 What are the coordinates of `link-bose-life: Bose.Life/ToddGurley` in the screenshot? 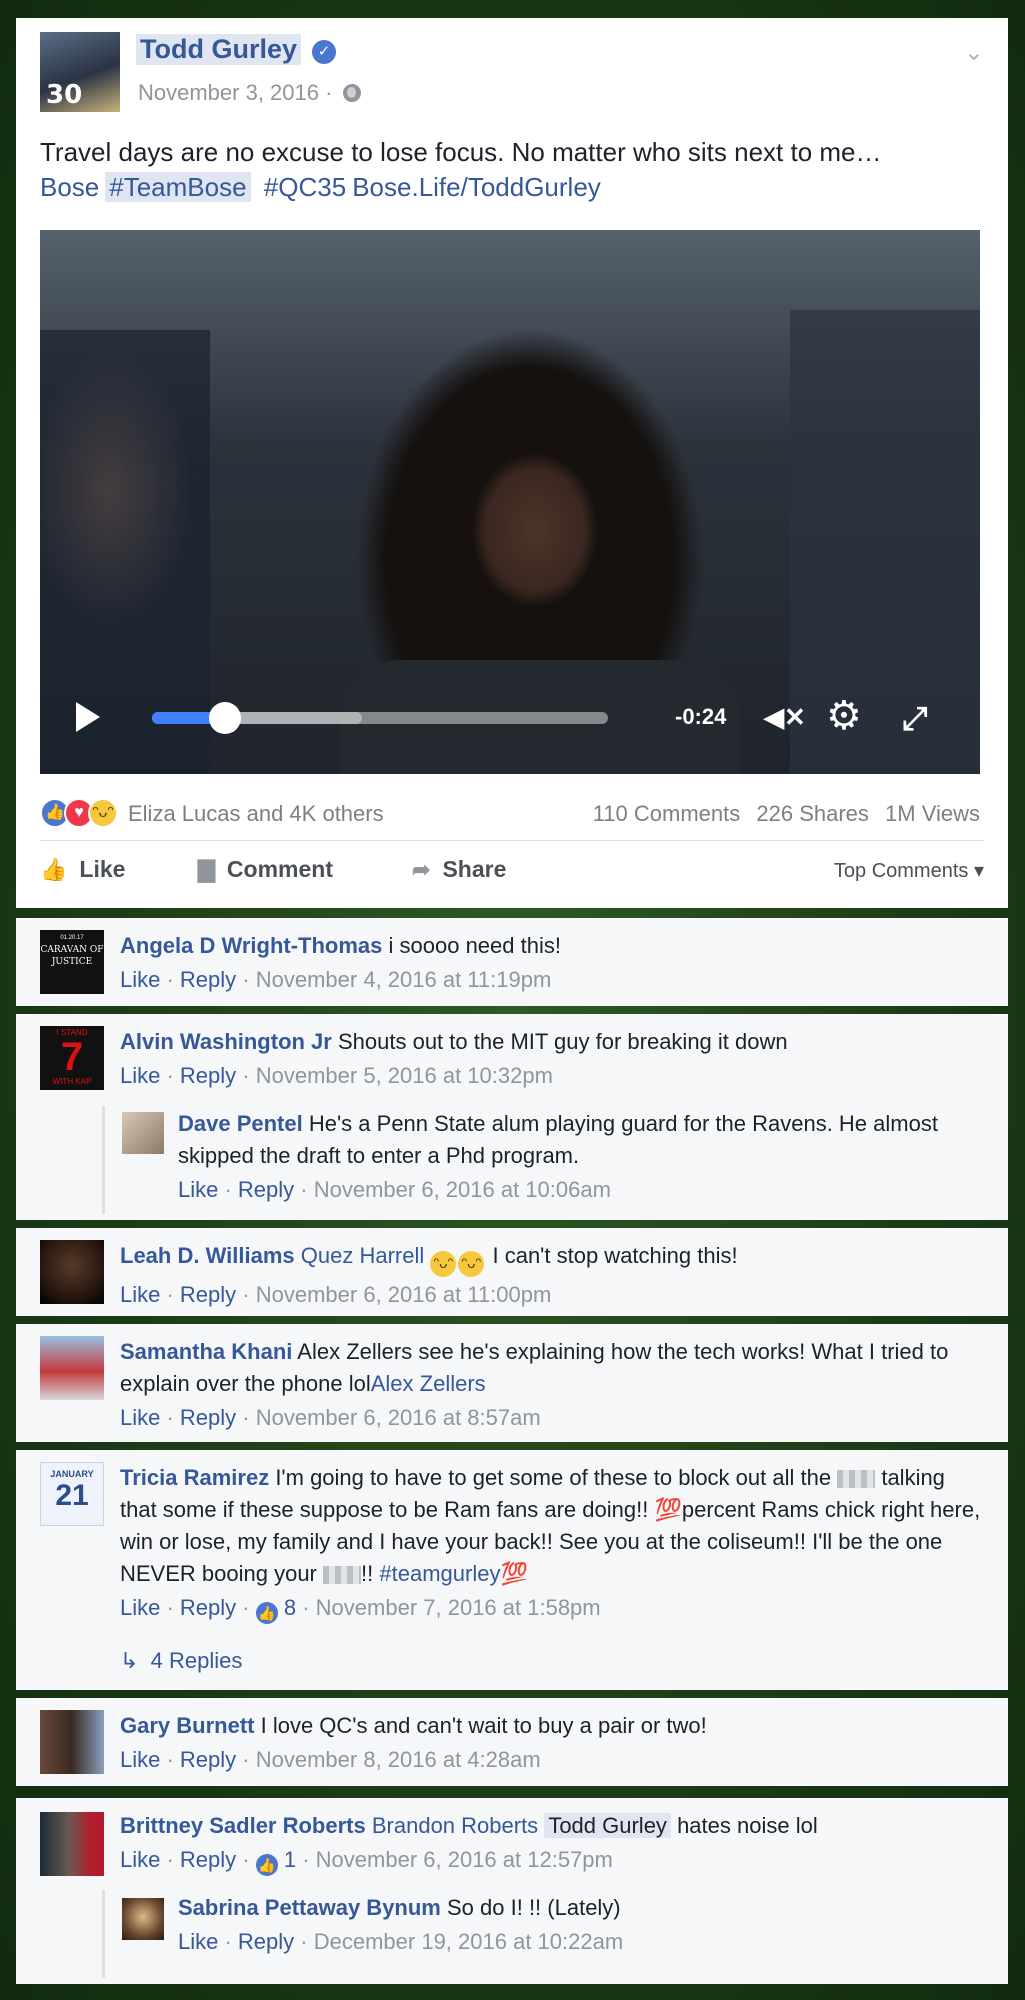 It's located at (476, 187).